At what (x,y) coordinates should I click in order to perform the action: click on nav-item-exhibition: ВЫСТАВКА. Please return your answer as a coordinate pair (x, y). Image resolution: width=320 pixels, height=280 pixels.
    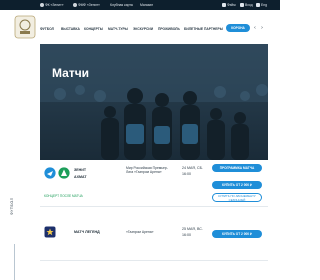
    Looking at the image, I should click on (70, 29).